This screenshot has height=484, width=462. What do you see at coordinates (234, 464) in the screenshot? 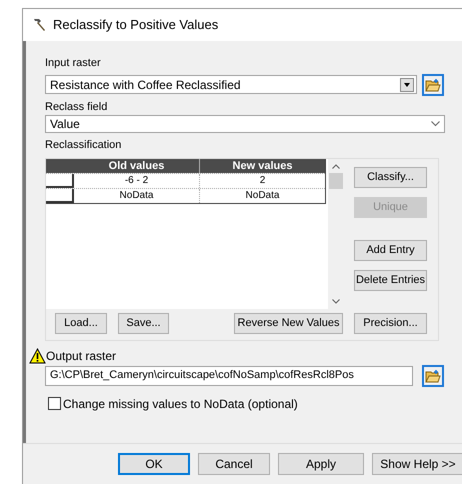
I see `dialog-button: Cancel` at bounding box center [234, 464].